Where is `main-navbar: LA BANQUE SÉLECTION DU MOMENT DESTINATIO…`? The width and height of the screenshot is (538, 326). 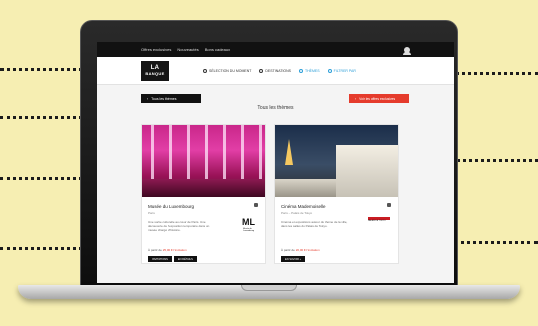 main-navbar: LA BANQUE SÉLECTION DU MOMENT DESTINATIO… is located at coordinates (275, 71).